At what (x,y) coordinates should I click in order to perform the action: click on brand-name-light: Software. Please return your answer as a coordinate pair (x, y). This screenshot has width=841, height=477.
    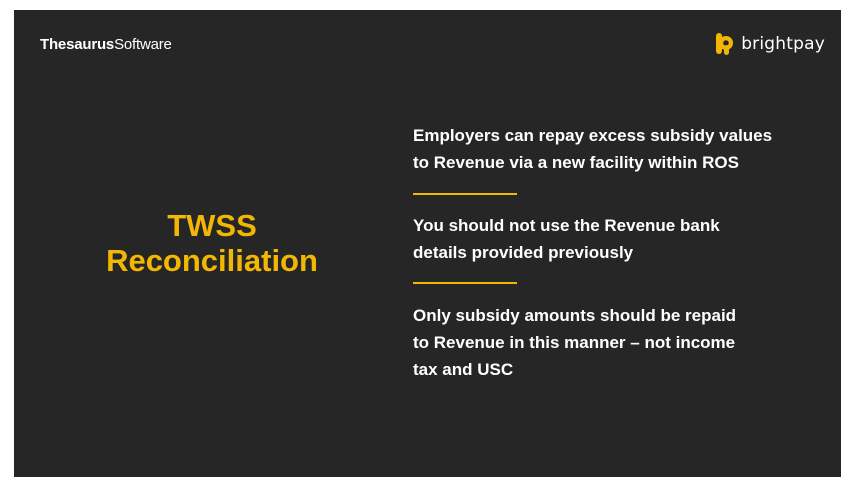
    Looking at the image, I should click on (143, 44).